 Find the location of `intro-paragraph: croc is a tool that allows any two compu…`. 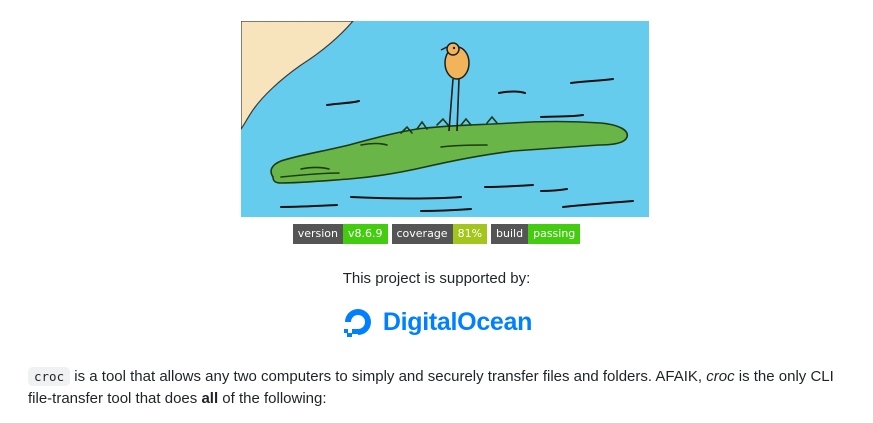

intro-paragraph: croc is a tool that allows any two compu… is located at coordinates (443, 388).